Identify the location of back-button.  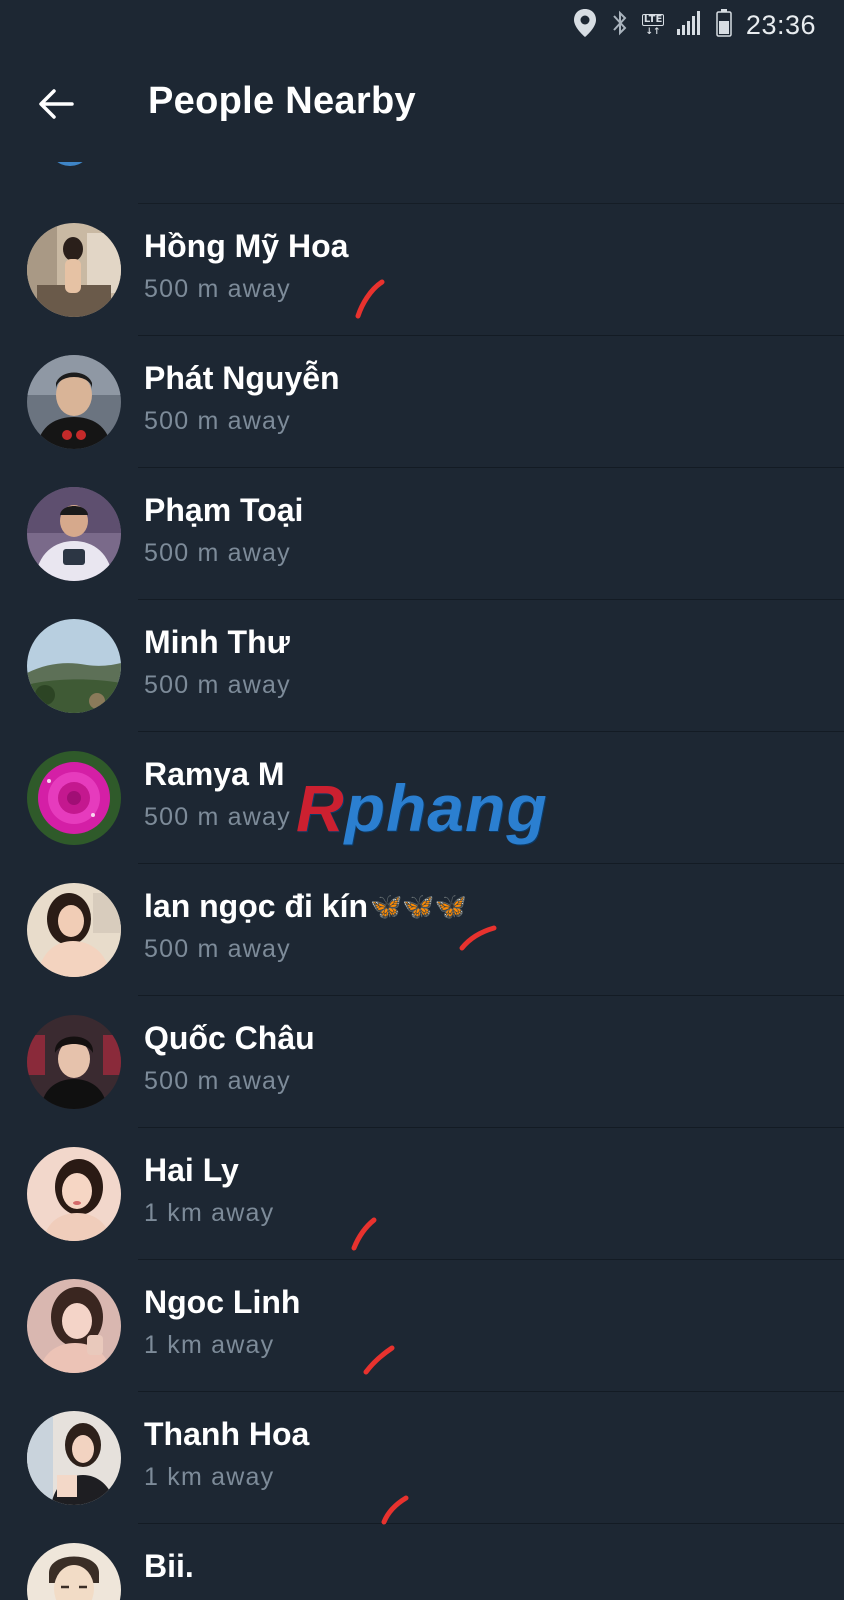
(56, 106).